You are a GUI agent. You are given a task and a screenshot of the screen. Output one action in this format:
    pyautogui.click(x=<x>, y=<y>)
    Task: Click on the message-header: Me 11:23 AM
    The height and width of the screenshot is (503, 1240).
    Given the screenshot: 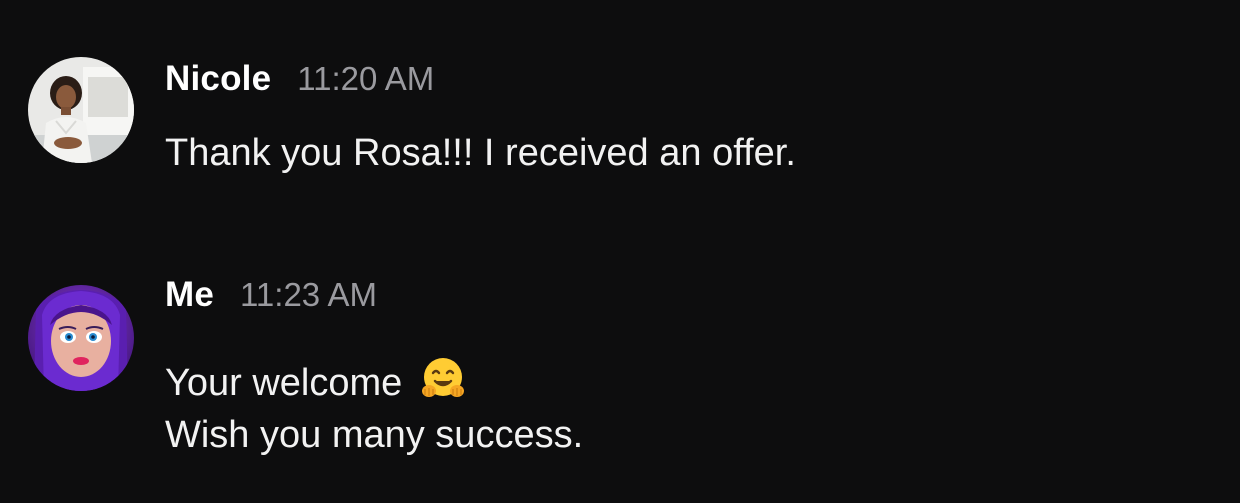 What is the action you would take?
    pyautogui.click(x=271, y=299)
    